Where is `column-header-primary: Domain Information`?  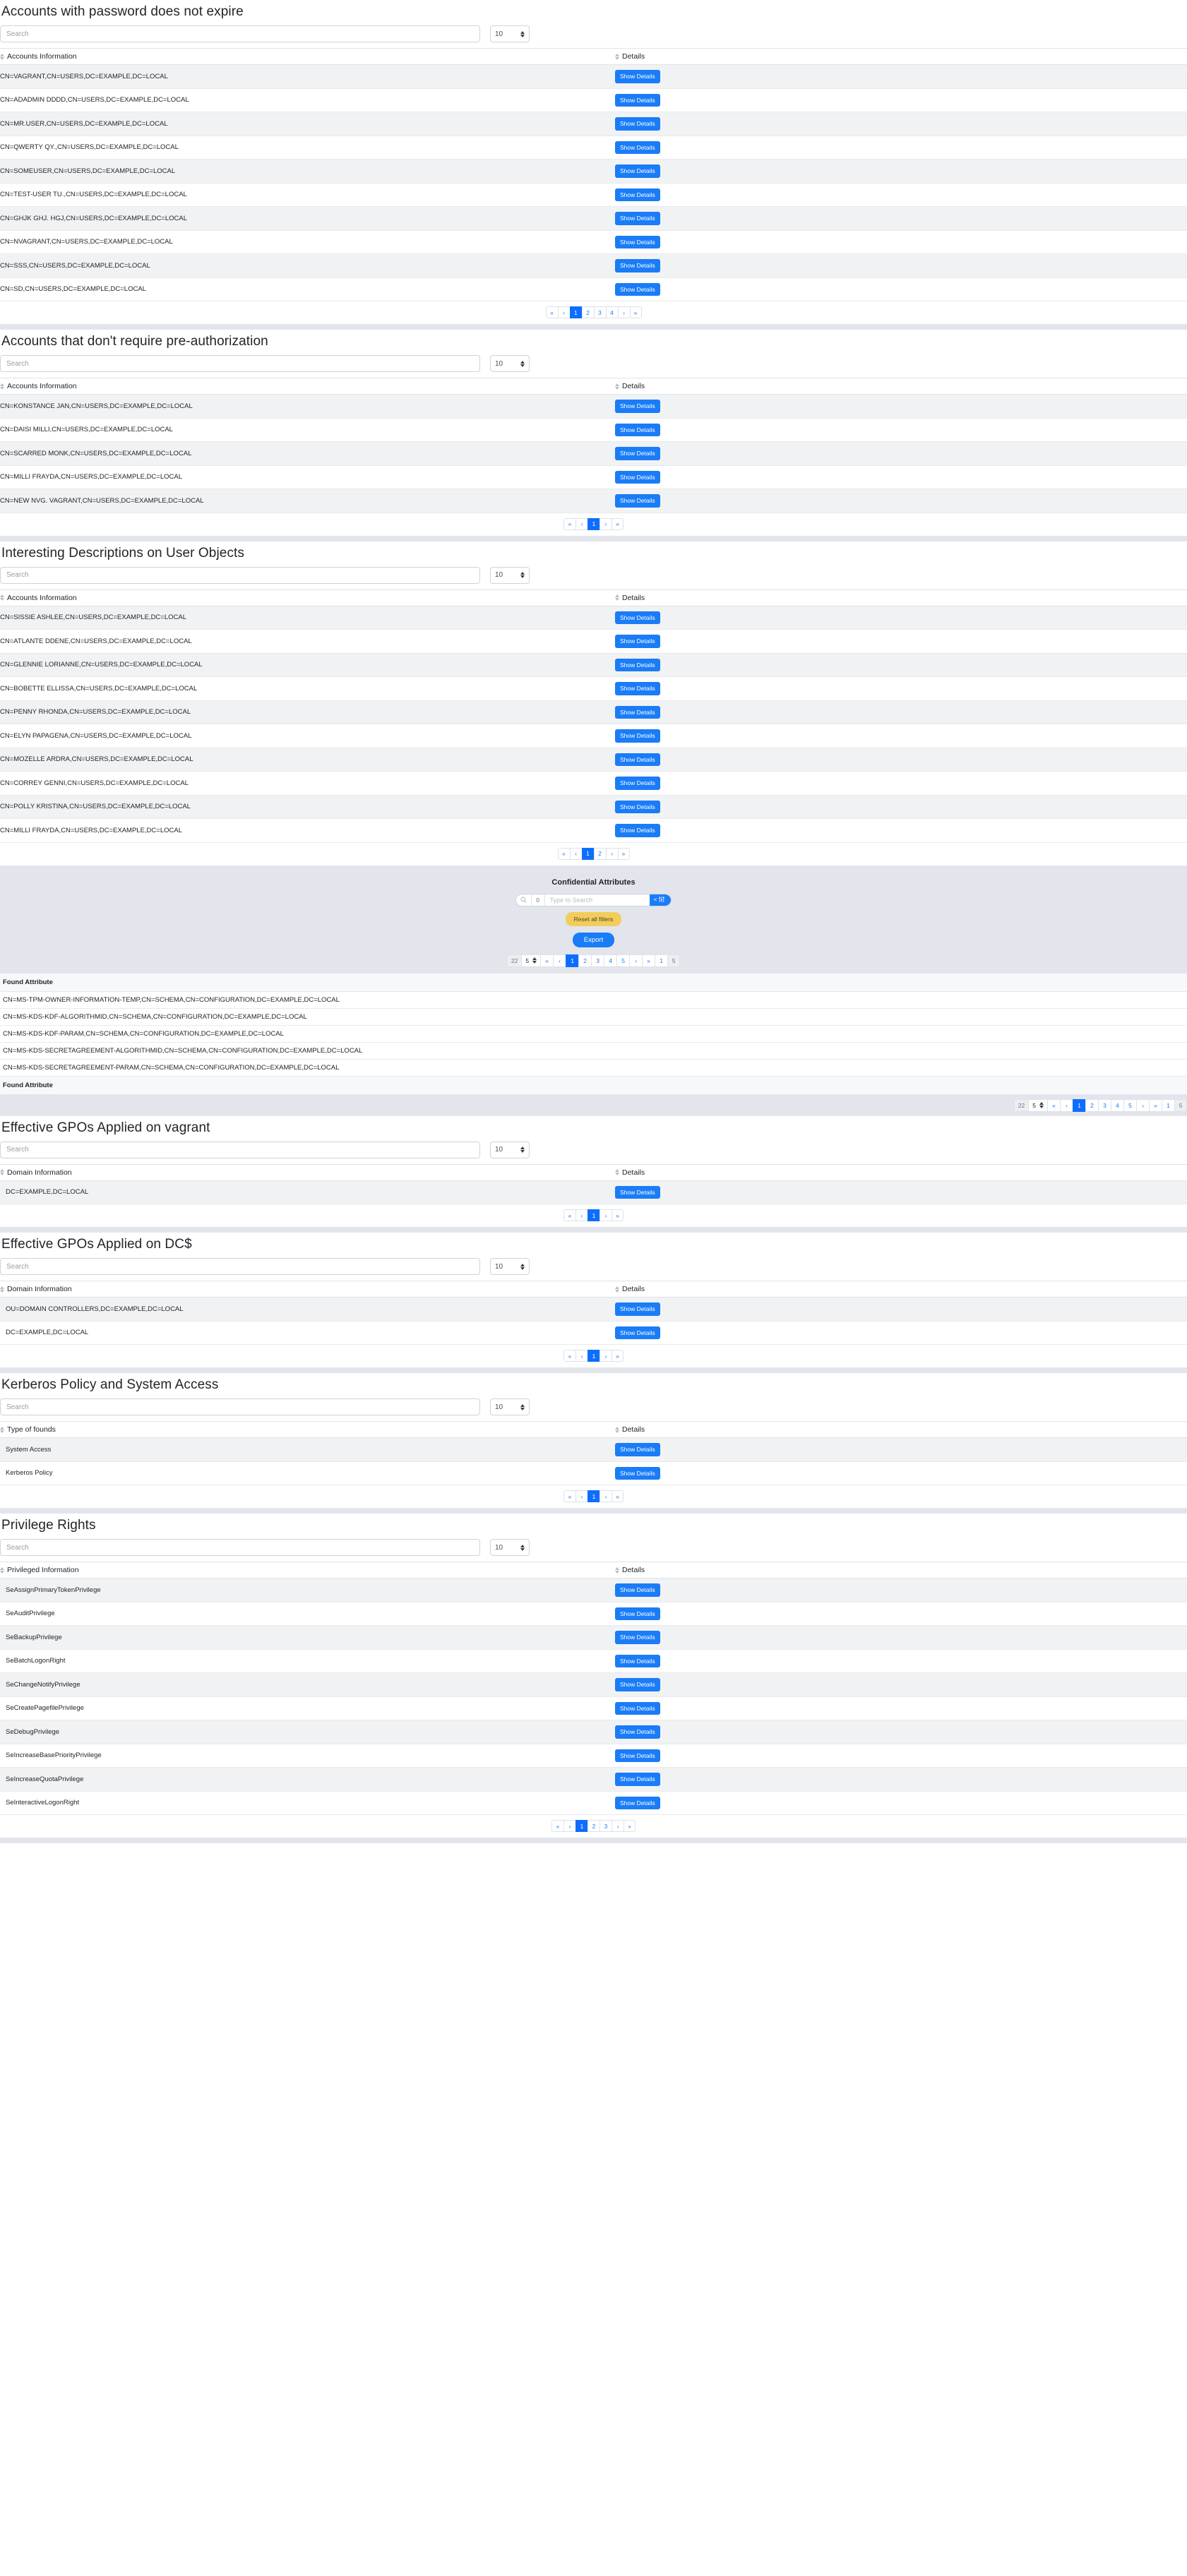
column-header-primary: Domain Information is located at coordinates (307, 1289).